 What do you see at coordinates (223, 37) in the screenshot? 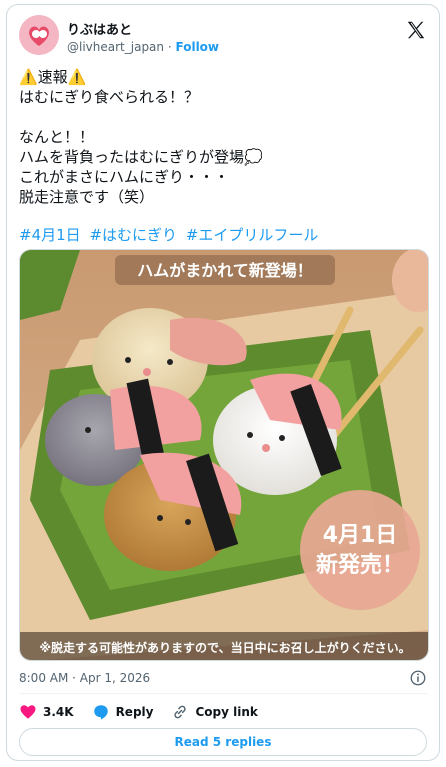
I see `post-header: りぶはあと @livheart_japan · Follow` at bounding box center [223, 37].